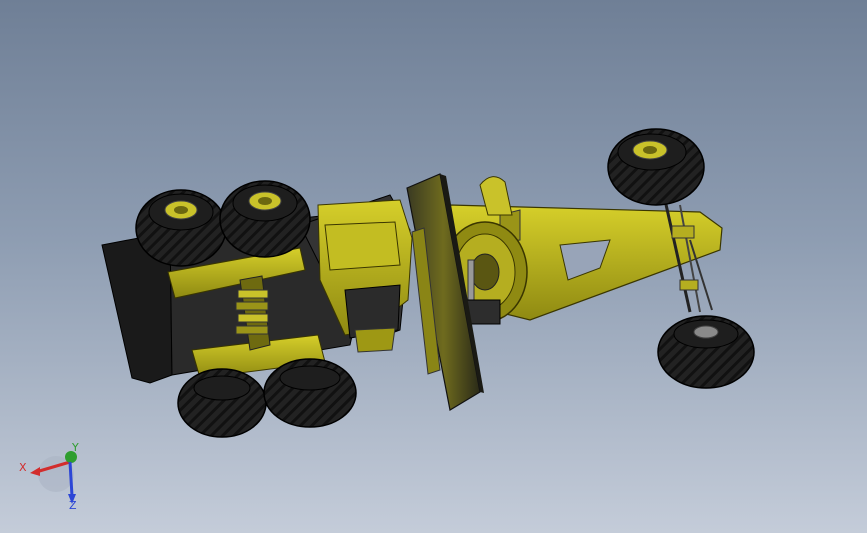  What do you see at coordinates (75, 447) in the screenshot?
I see `triad-y-label: Y` at bounding box center [75, 447].